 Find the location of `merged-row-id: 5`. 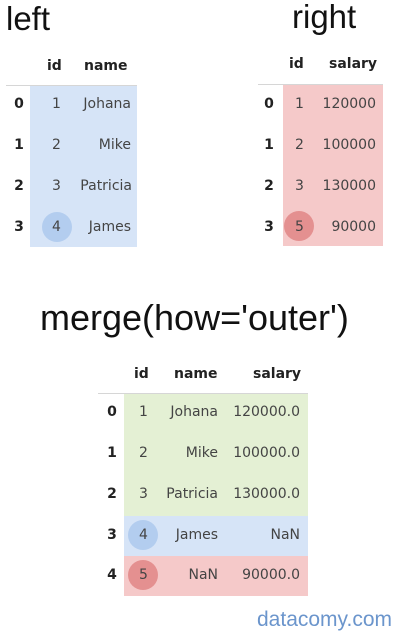

merged-row-id: 5 is located at coordinates (143, 575).